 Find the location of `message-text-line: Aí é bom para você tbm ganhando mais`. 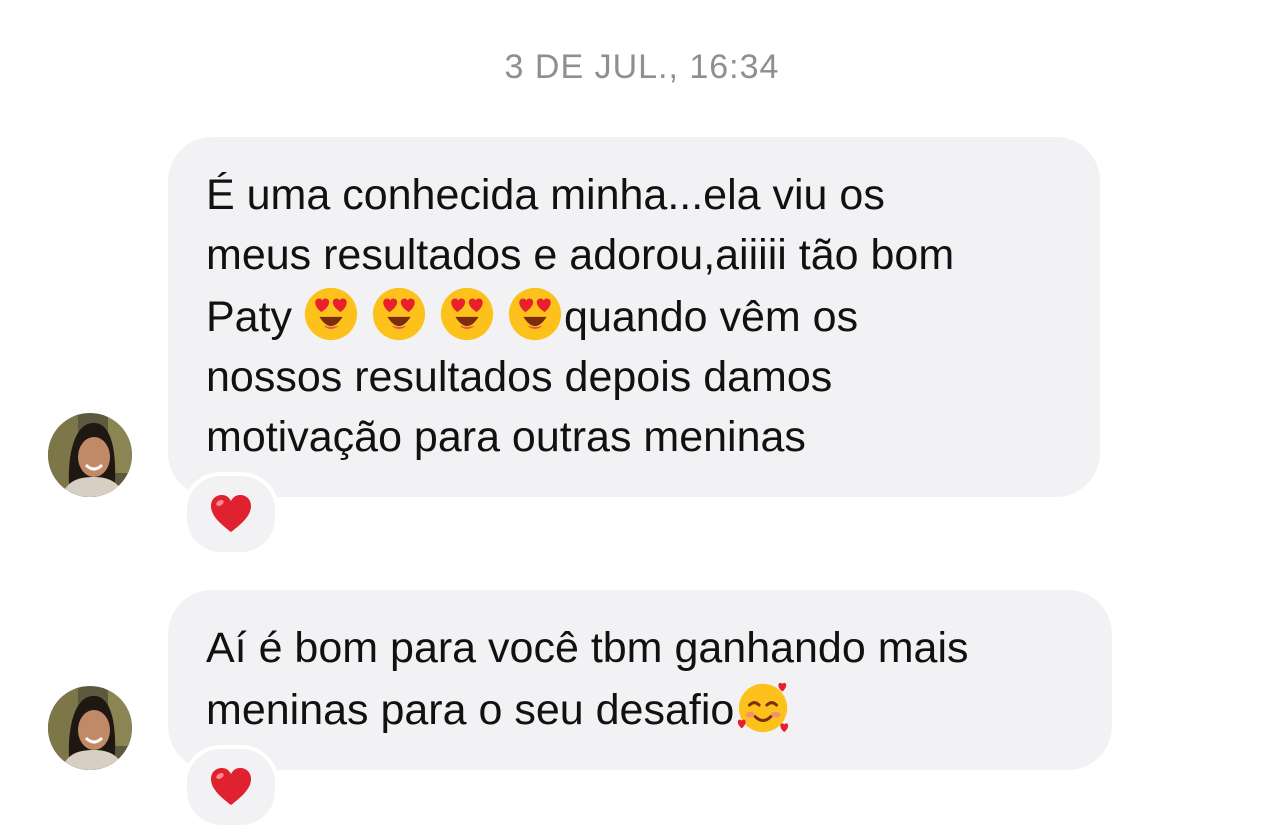

message-text-line: Aí é bom para você tbm ganhando mais is located at coordinates (587, 648).